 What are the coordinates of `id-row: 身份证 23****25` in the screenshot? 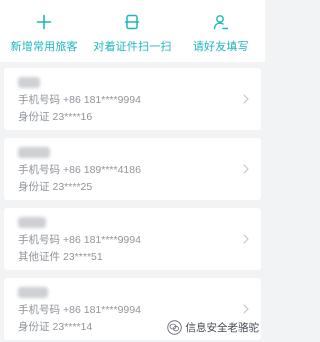 It's located at (139, 187).